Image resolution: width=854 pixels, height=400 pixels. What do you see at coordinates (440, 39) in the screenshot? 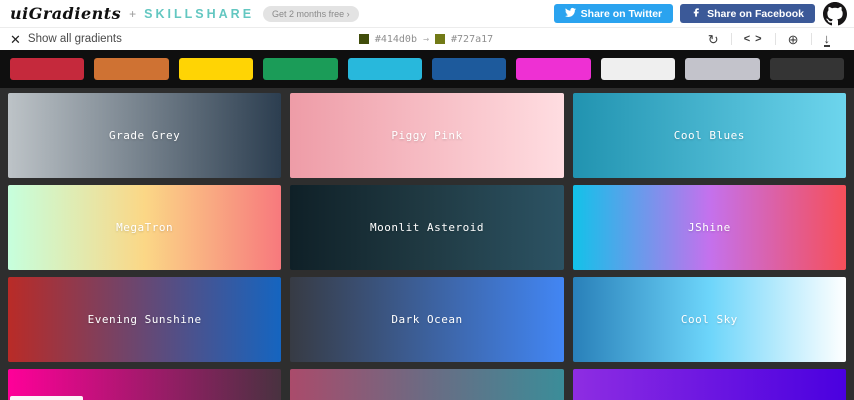
I see `to-color-chip` at bounding box center [440, 39].